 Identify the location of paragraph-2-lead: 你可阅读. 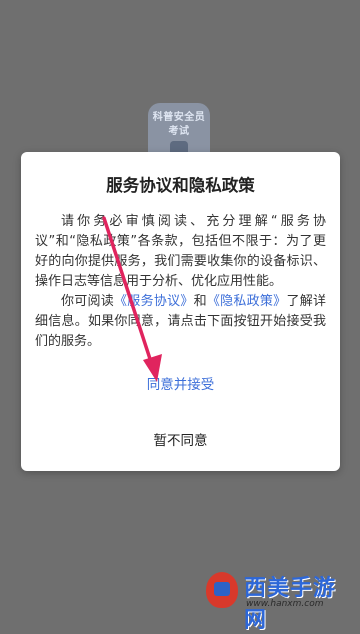
(88, 301).